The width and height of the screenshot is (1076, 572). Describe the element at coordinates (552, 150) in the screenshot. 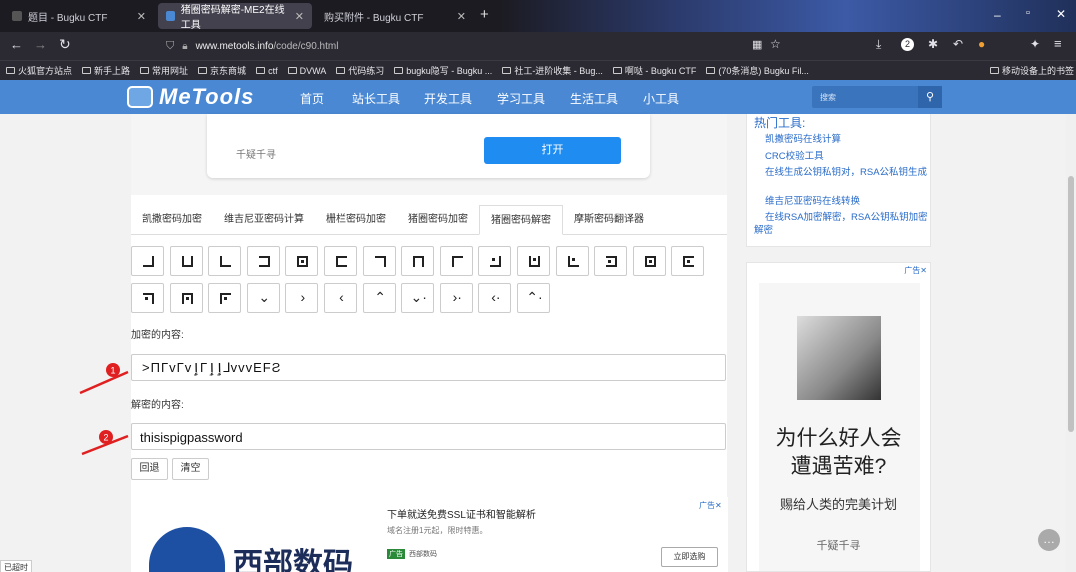

I see `open-button: 打开` at that location.